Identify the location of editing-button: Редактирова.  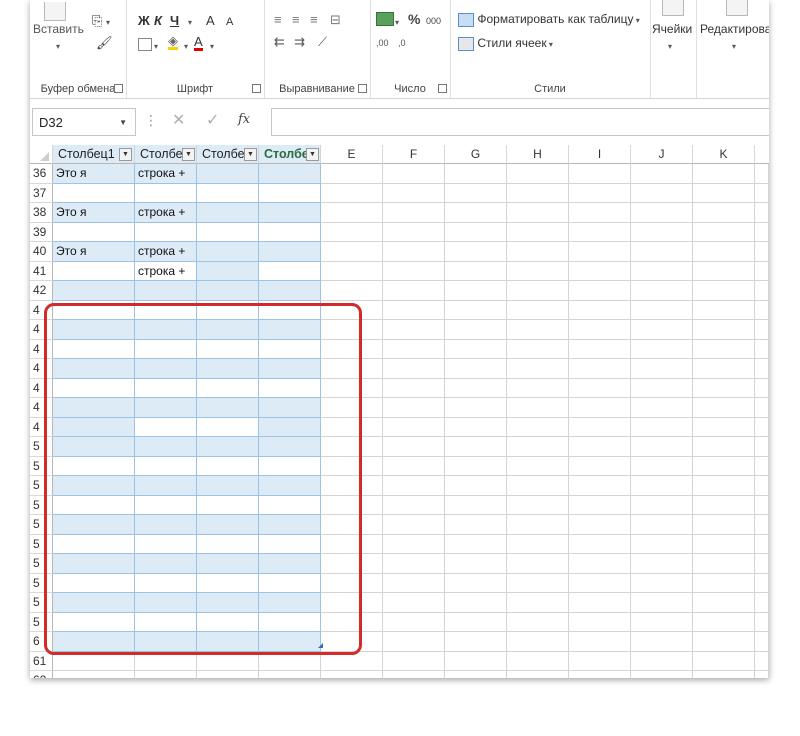
(734, 29).